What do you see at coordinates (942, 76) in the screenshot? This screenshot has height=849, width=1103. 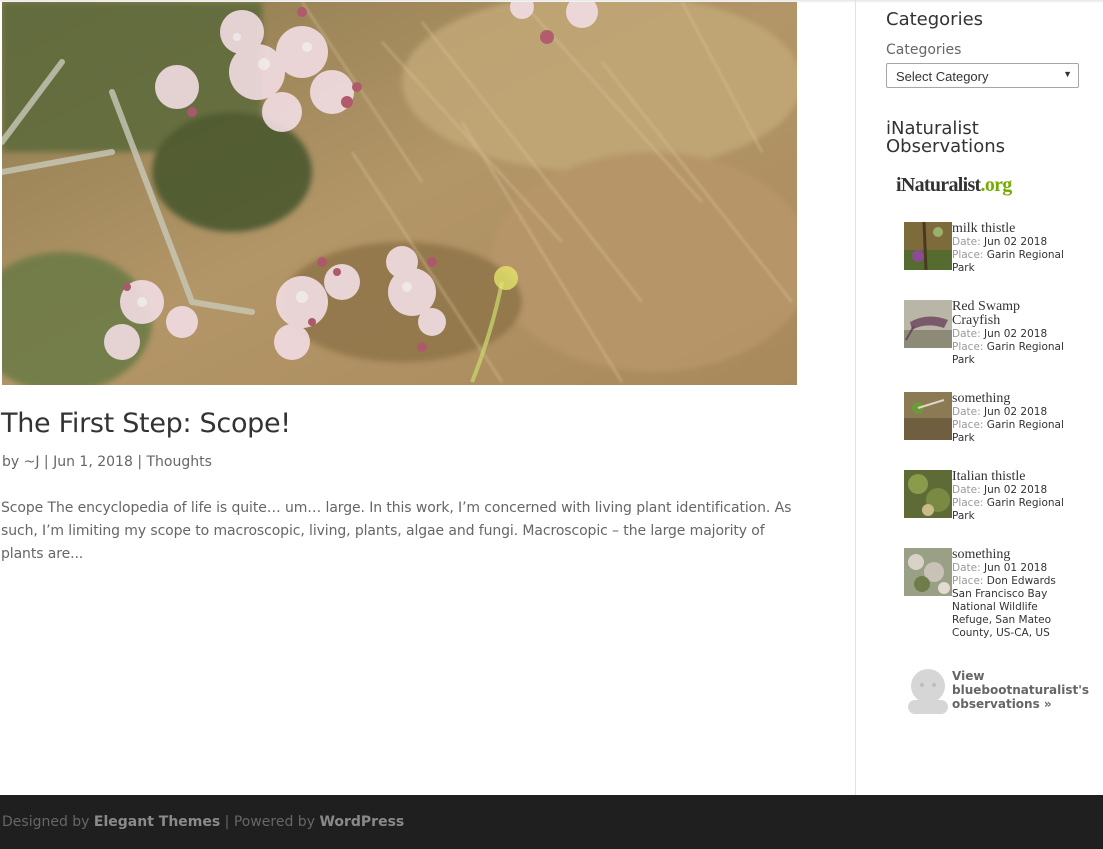 I see `category-select-value: Select Category` at bounding box center [942, 76].